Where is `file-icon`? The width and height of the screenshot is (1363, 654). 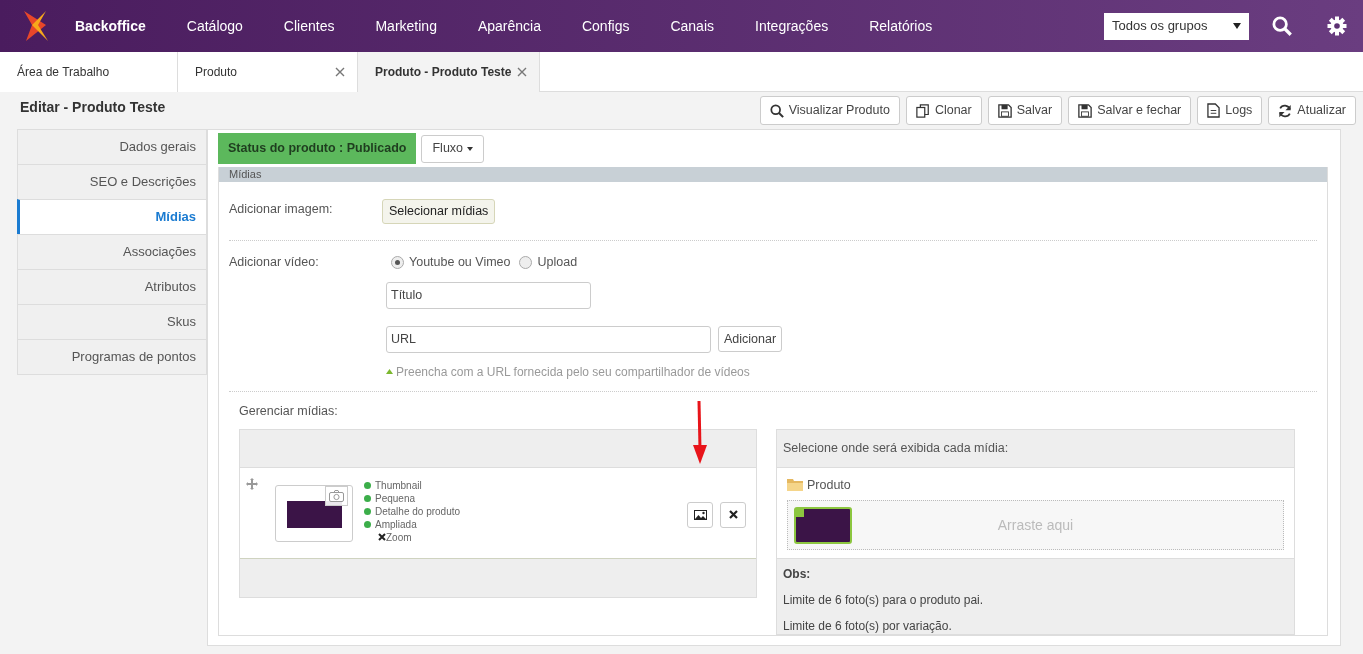 file-icon is located at coordinates (1214, 110).